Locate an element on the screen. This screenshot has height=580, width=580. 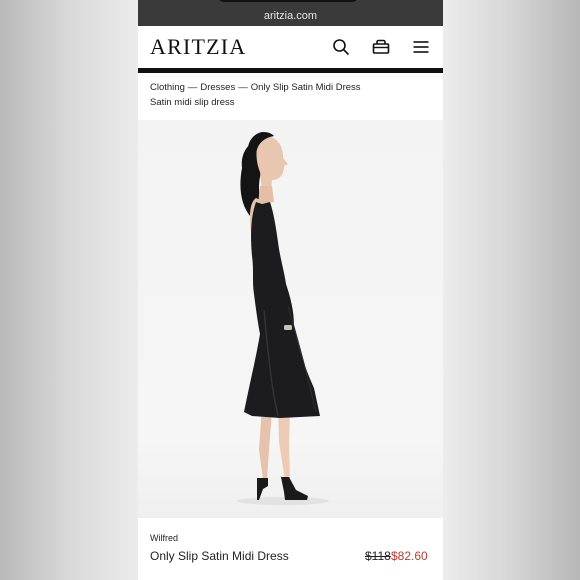
url-text: aritzia.com is located at coordinates (290, 16).